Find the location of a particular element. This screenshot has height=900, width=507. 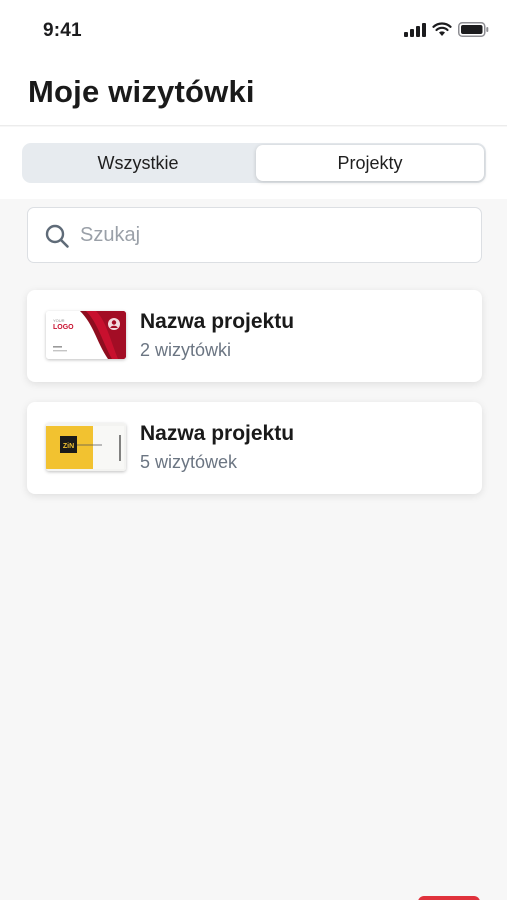

business-card-yellow-thumbnail: ZiN is located at coordinates (86, 447).